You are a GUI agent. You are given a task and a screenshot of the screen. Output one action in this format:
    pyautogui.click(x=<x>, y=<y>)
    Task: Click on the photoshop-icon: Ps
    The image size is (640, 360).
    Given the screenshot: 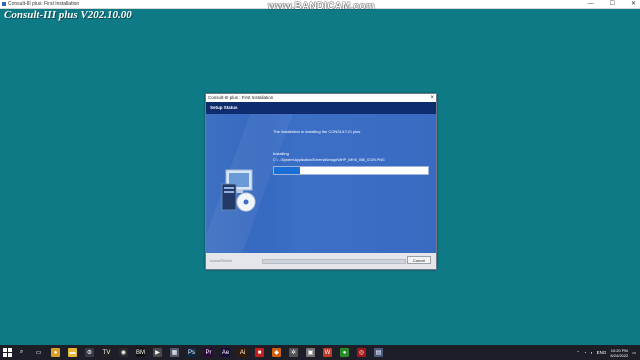 What is the action you would take?
    pyautogui.click(x=191, y=352)
    